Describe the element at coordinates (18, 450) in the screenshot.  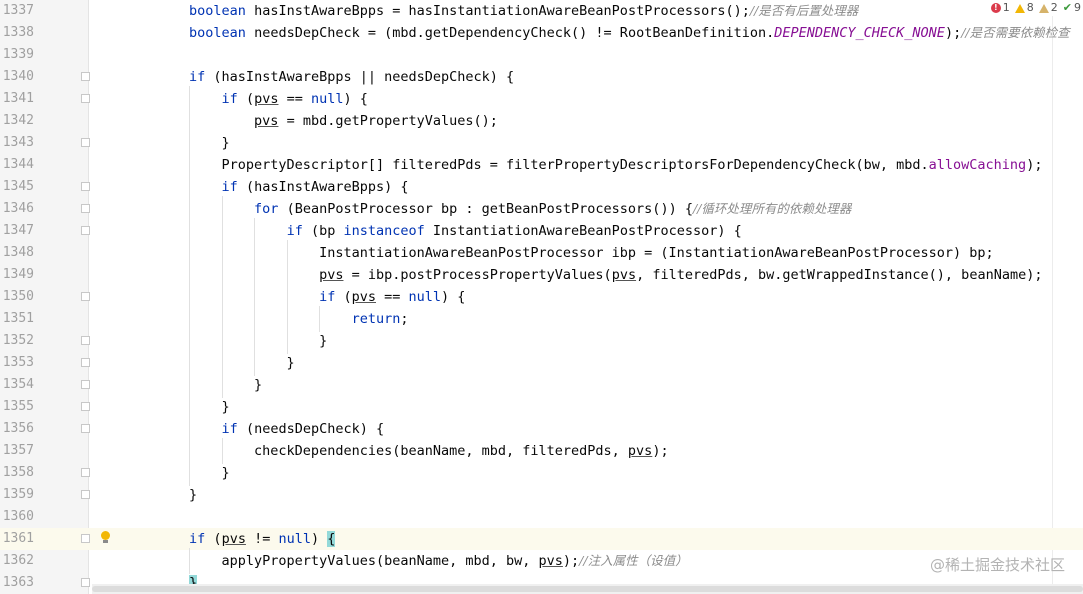
I see `line-number: 1357` at that location.